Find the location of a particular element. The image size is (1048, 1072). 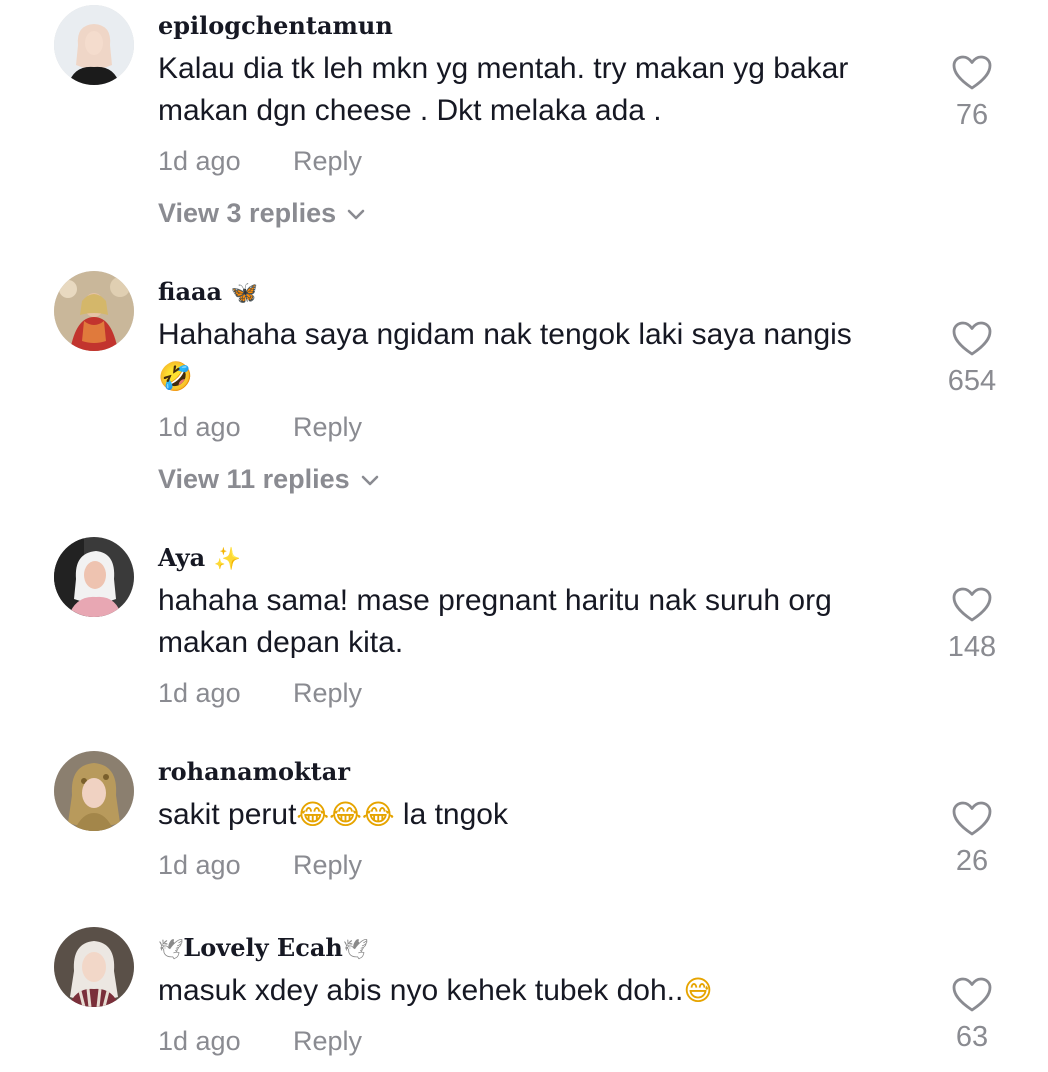

view-replies-button: View 3 replies is located at coordinates (262, 213).